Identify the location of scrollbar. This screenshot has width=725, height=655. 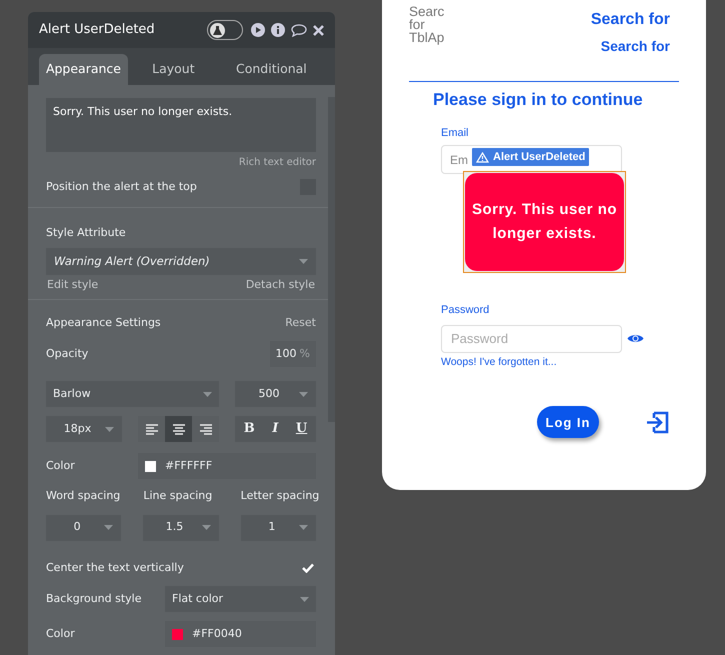
(331, 259).